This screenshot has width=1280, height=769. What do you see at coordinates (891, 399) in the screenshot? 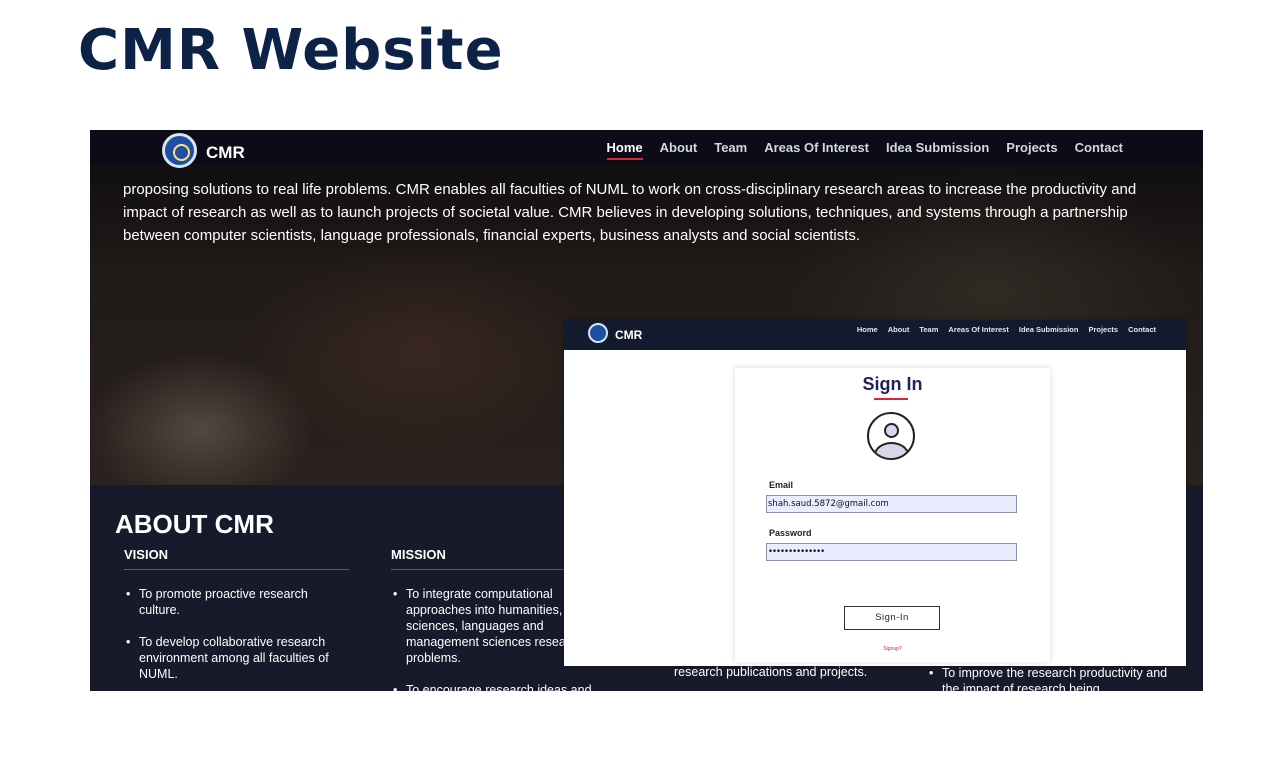
I see `title-underline` at bounding box center [891, 399].